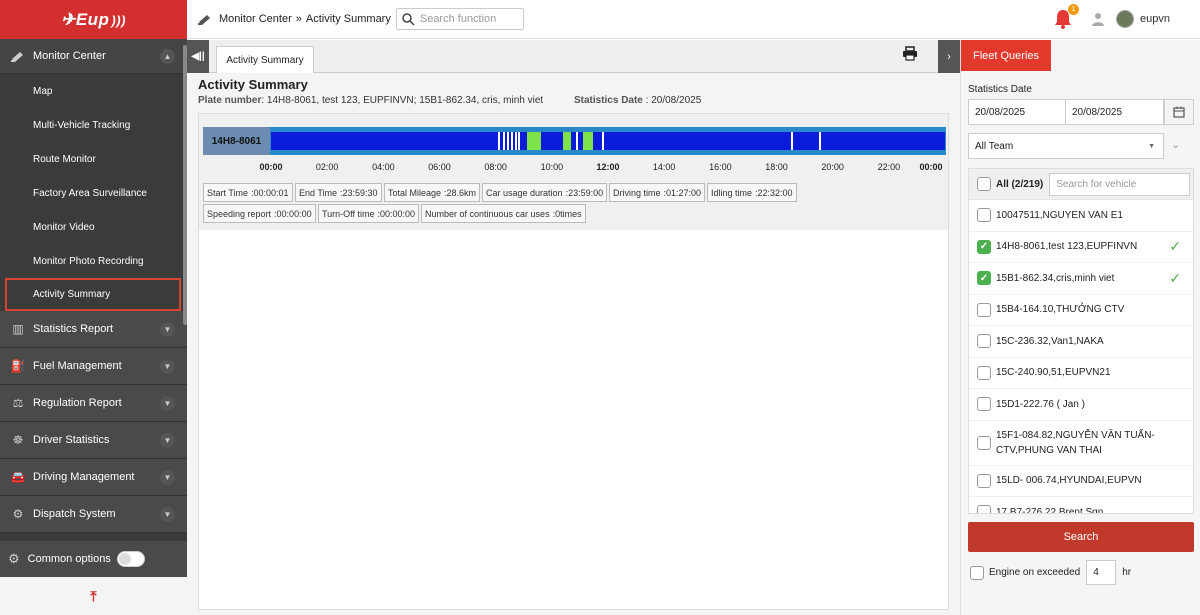 The image size is (1200, 615). What do you see at coordinates (1059, 215) in the screenshot?
I see `vehicle-name: 10047511,NGUYEN VAN E1` at bounding box center [1059, 215].